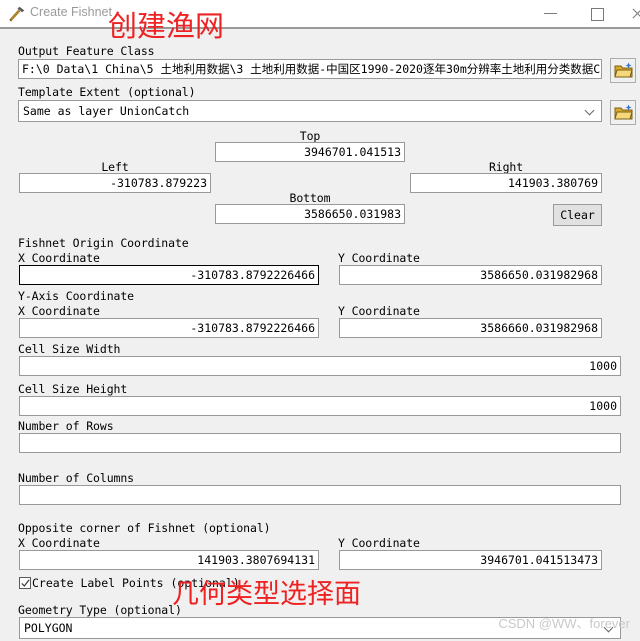  I want to click on hammer-icon, so click(17, 14).